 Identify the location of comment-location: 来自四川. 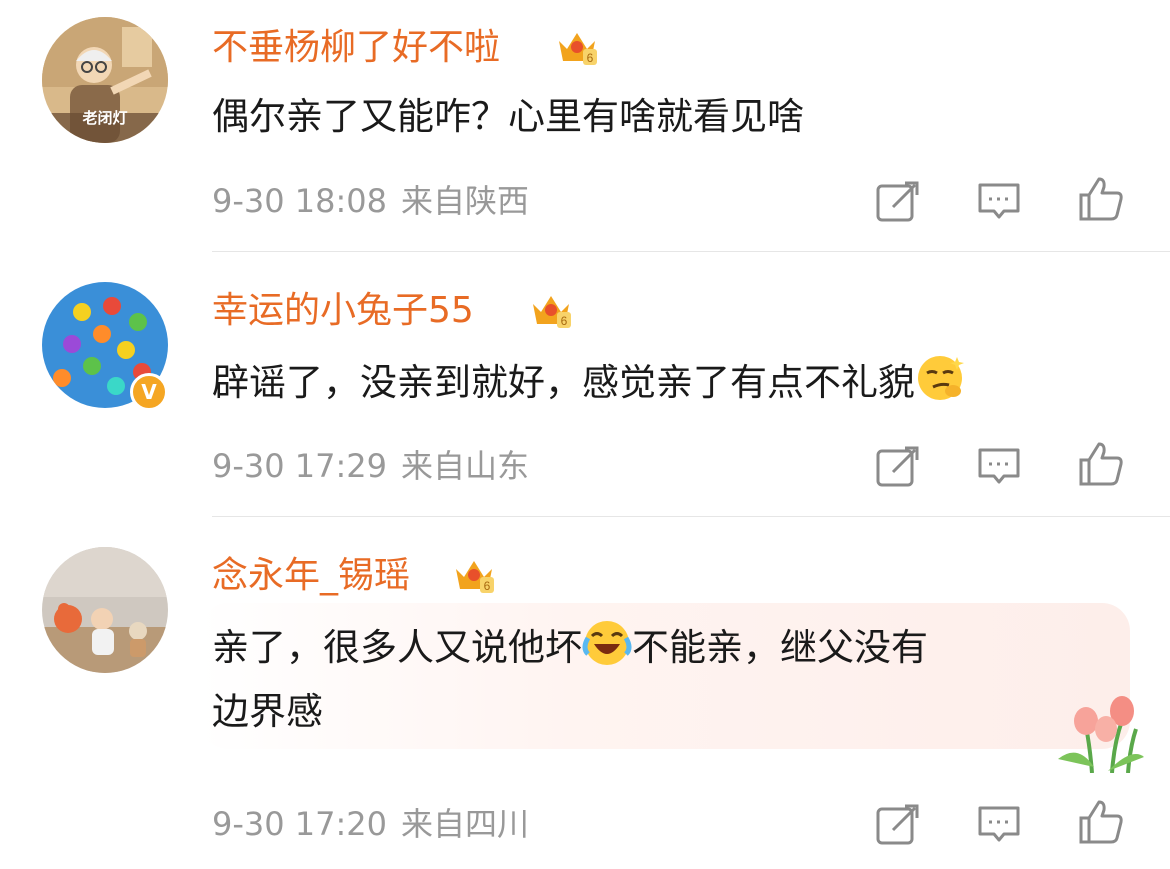
(465, 824).